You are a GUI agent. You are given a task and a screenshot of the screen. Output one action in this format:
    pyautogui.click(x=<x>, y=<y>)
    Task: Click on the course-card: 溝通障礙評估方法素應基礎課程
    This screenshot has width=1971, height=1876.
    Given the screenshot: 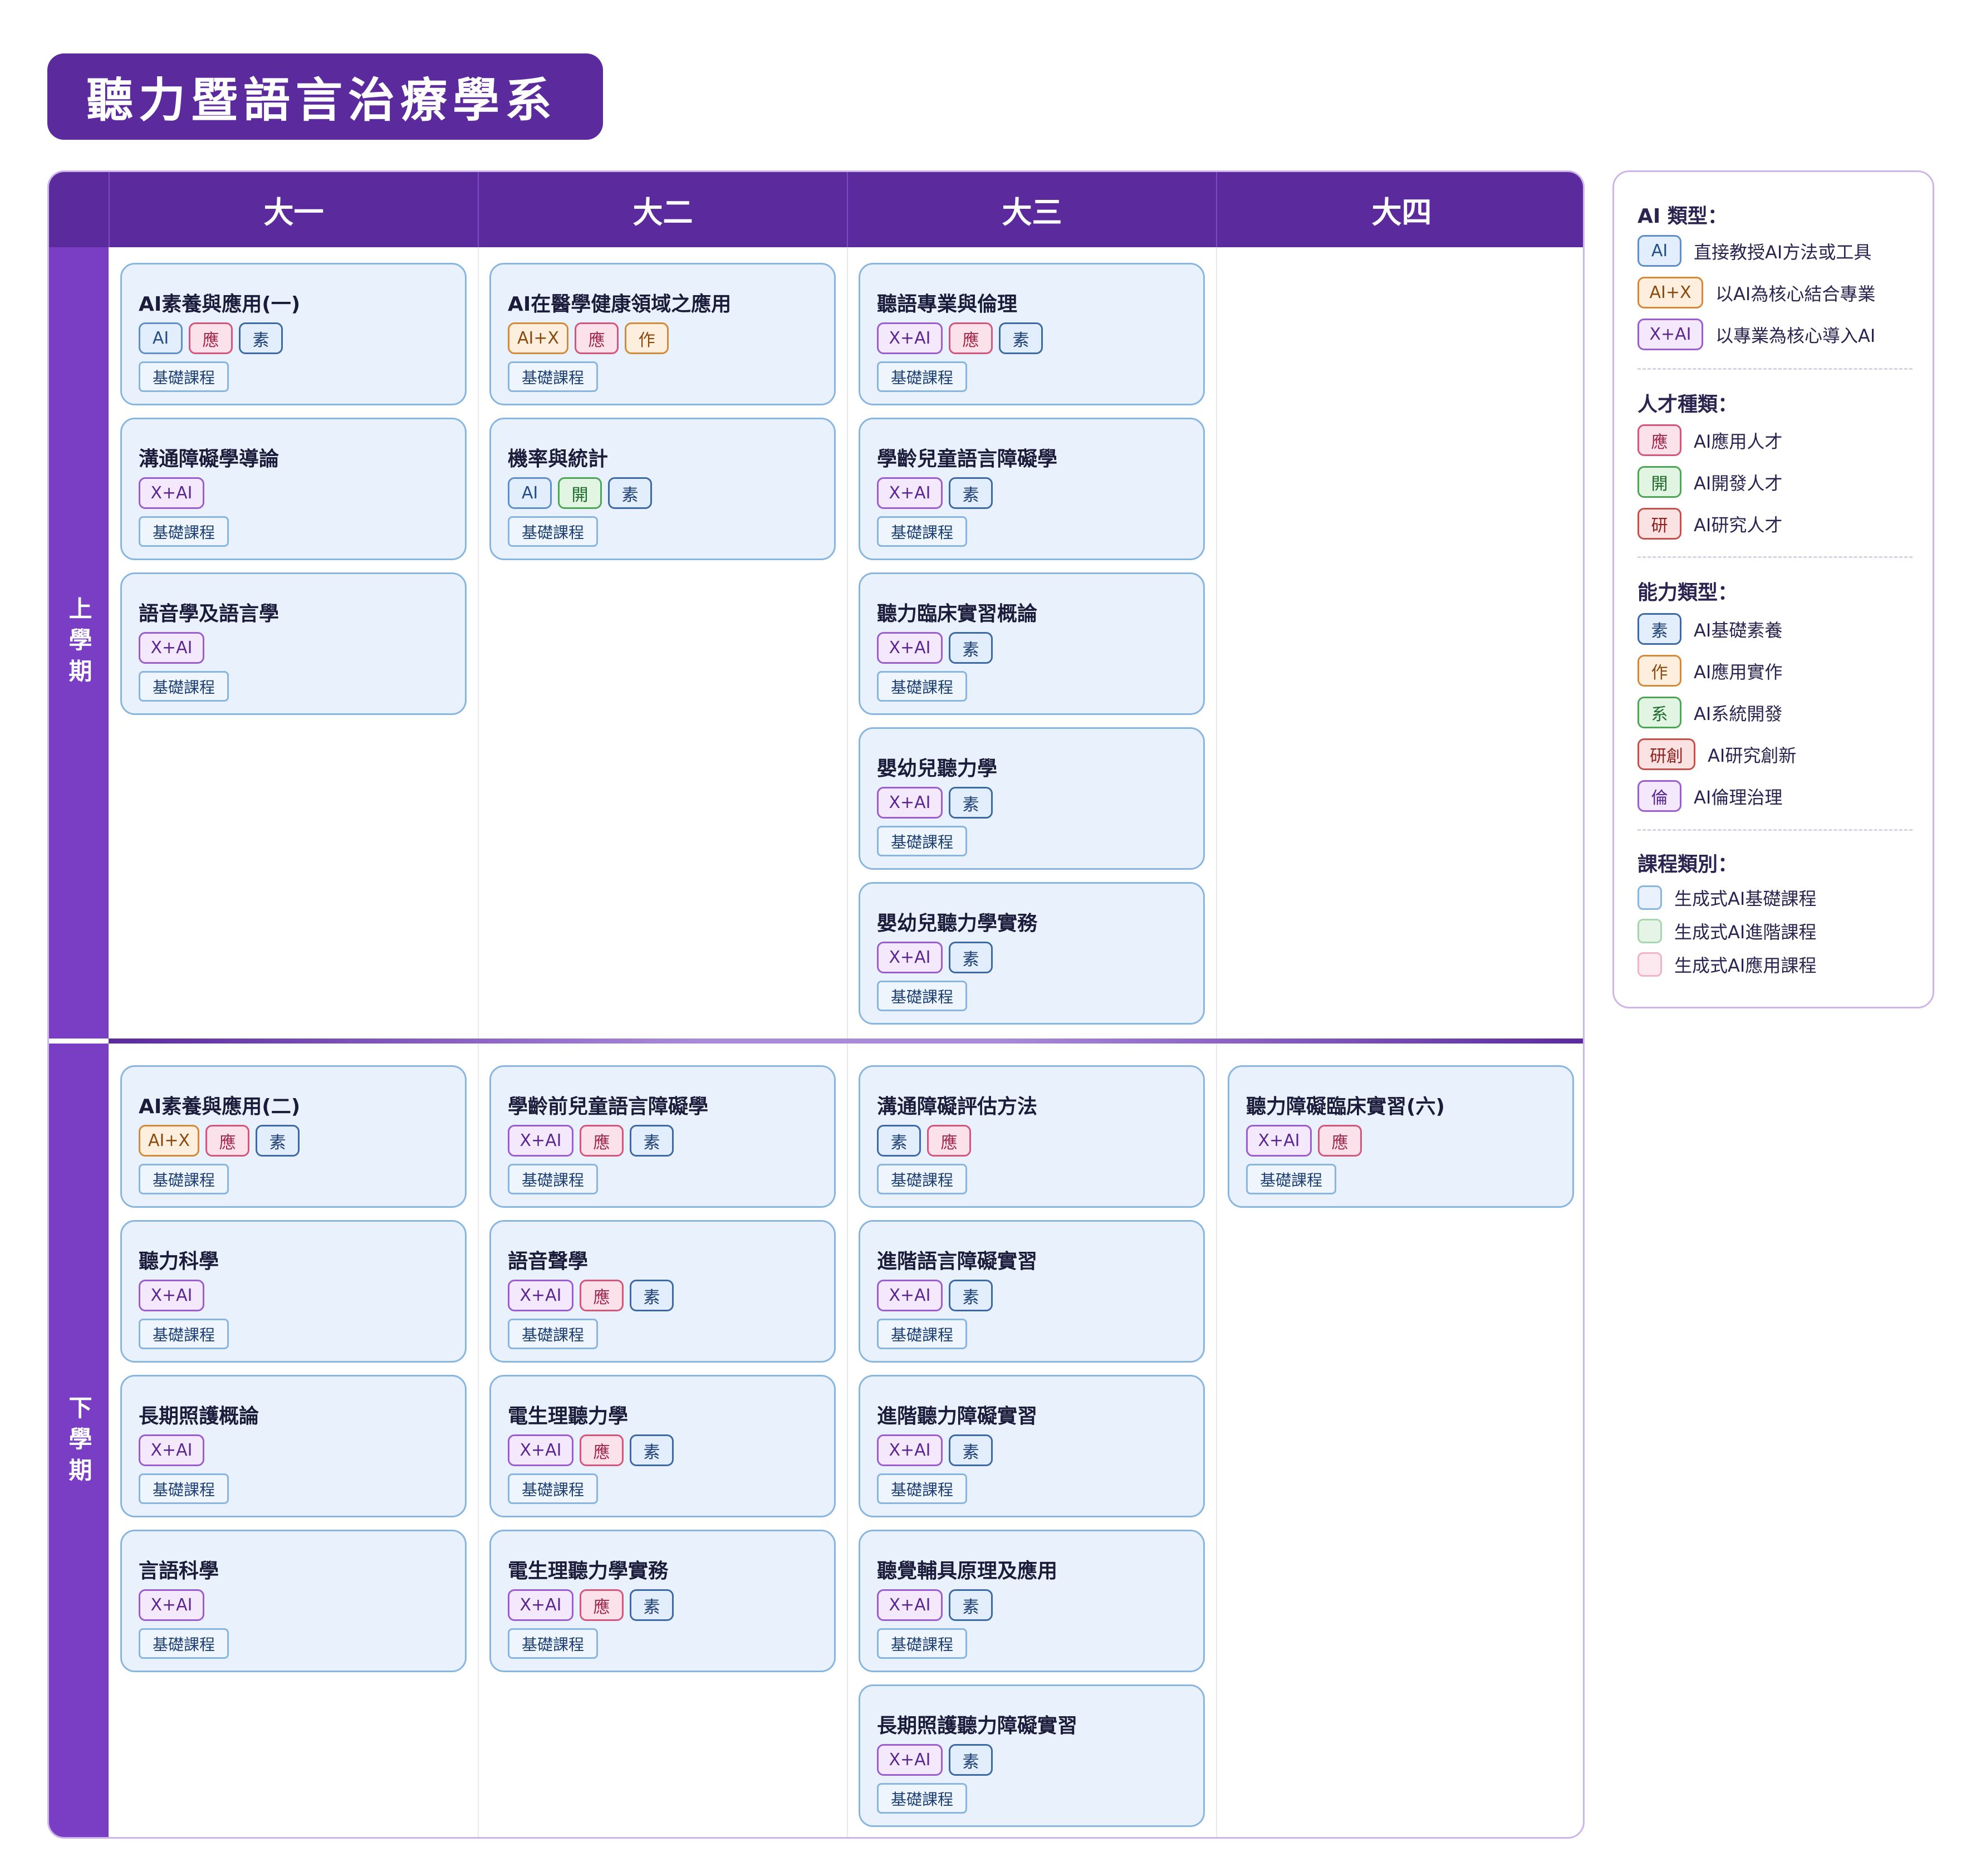 What is the action you would take?
    pyautogui.click(x=1032, y=1136)
    